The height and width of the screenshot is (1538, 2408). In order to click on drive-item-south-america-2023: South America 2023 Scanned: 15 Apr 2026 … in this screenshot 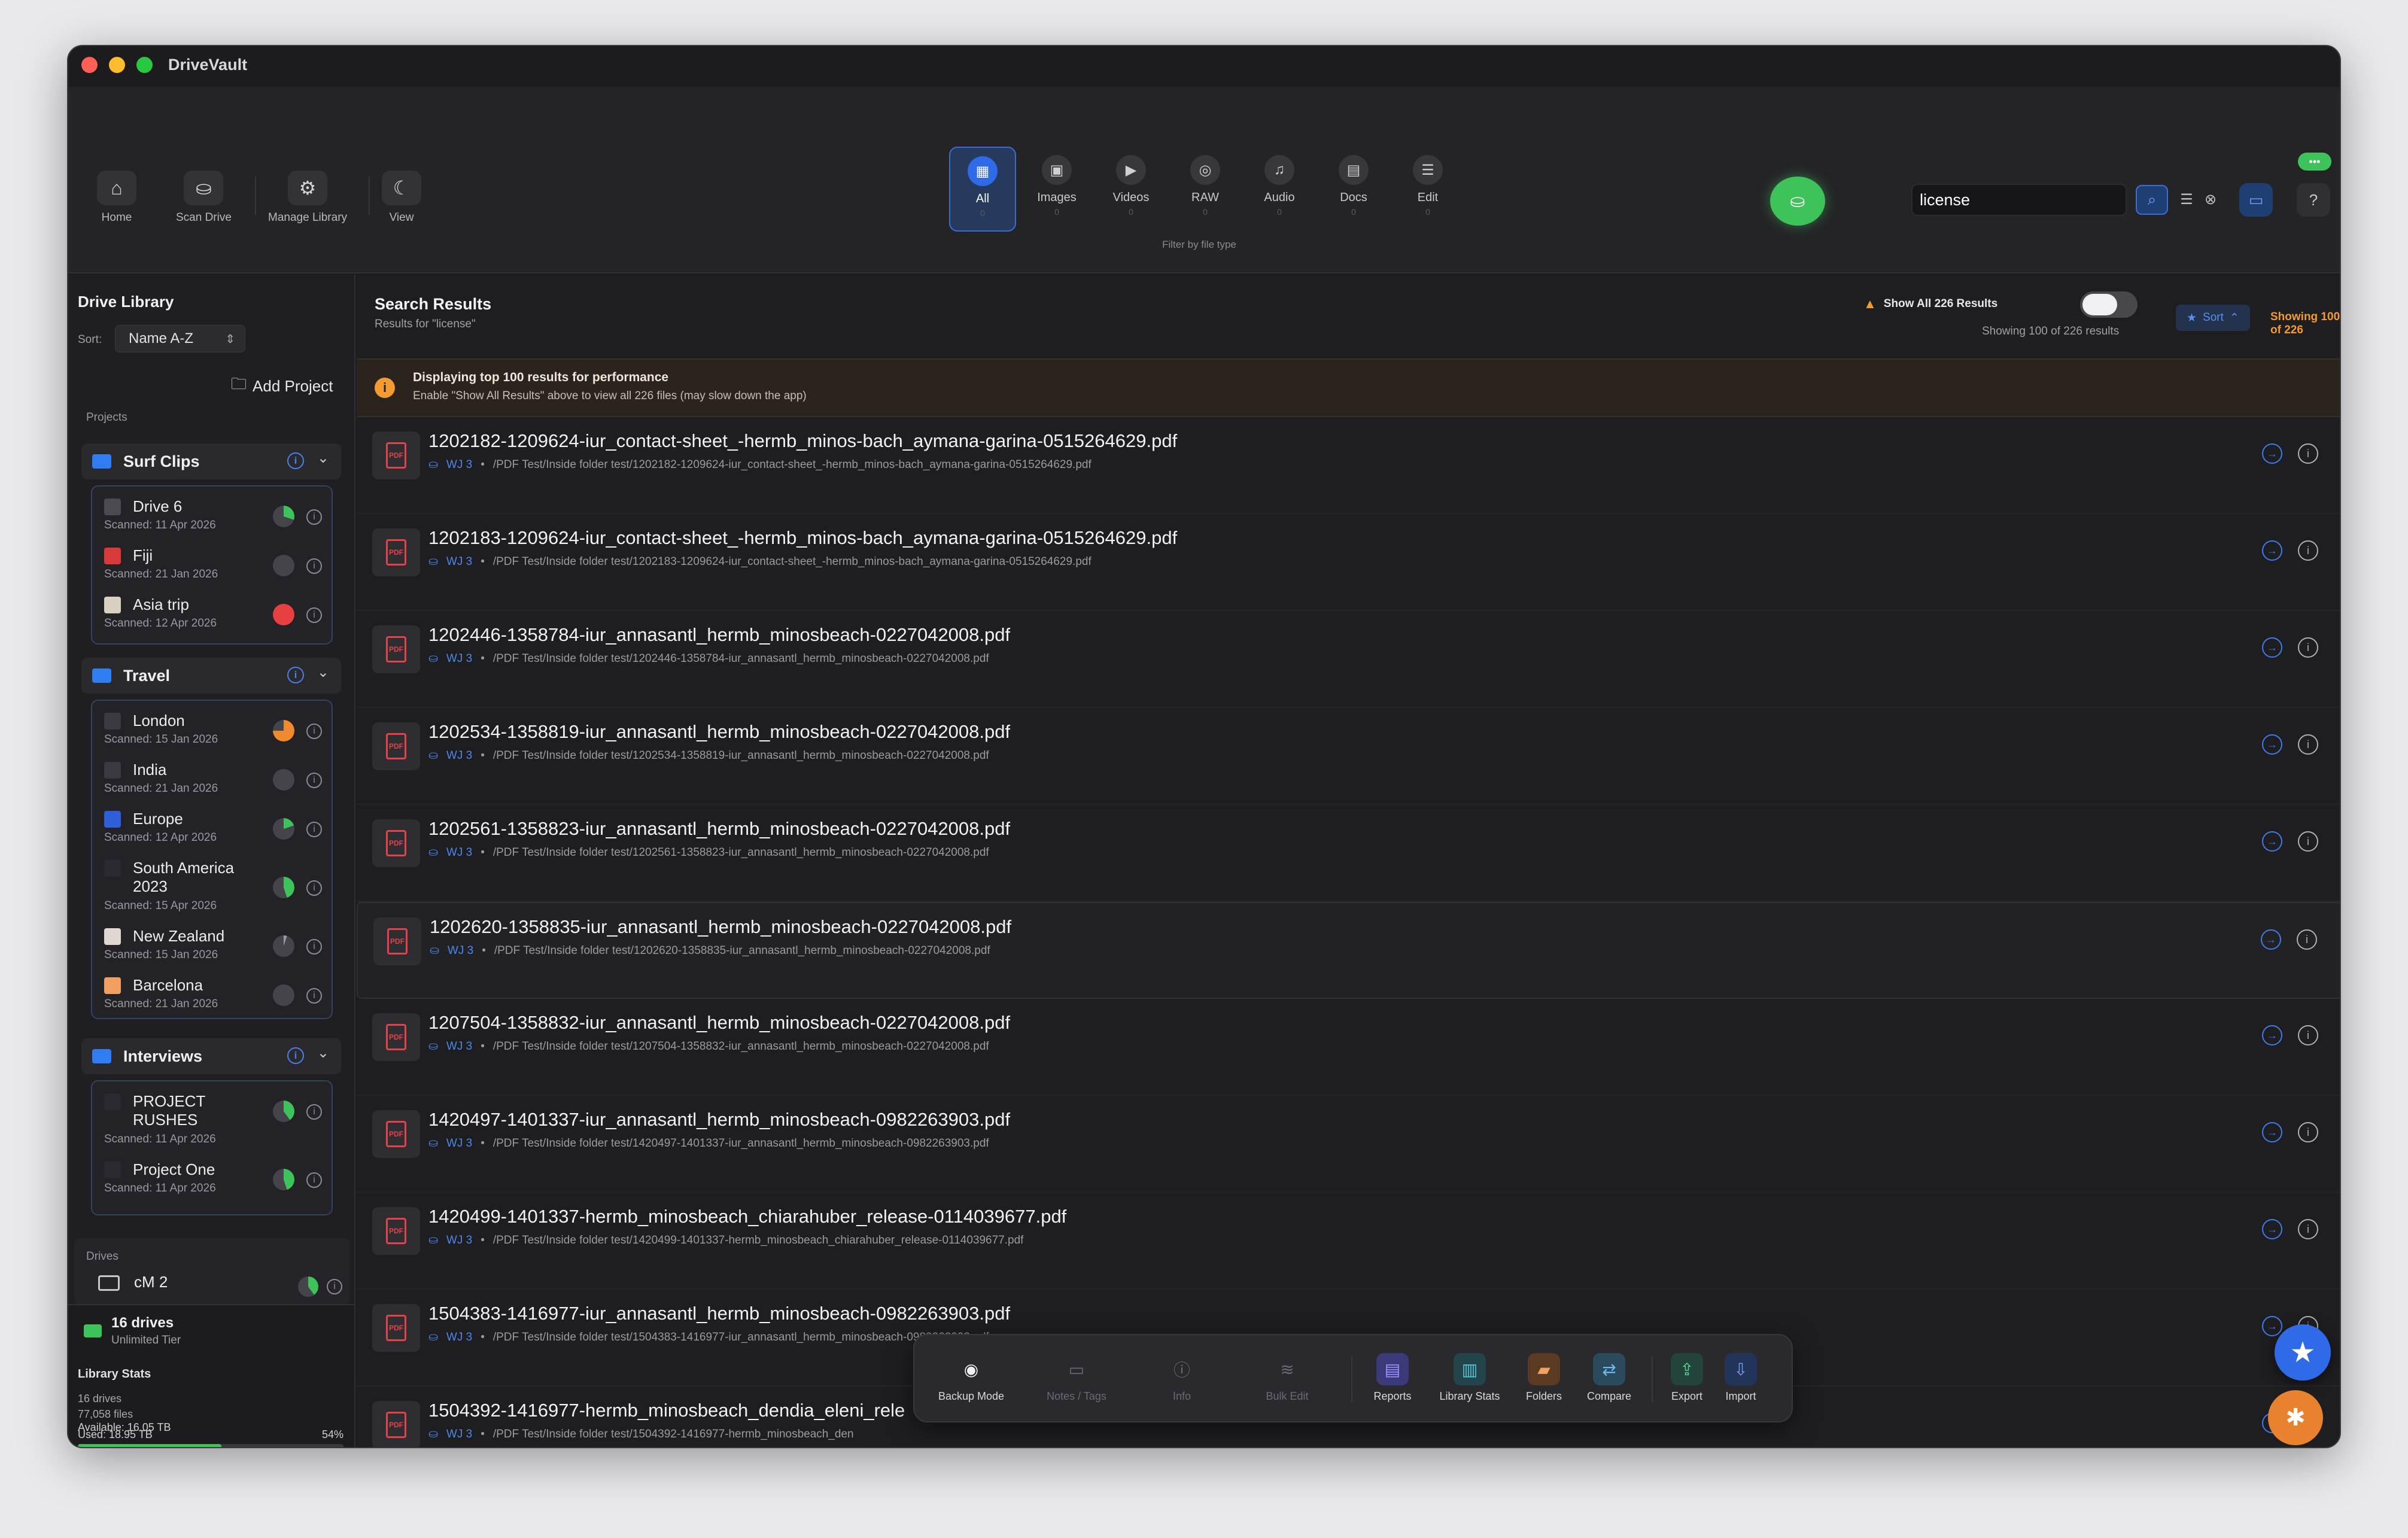, I will do `click(215, 890)`.